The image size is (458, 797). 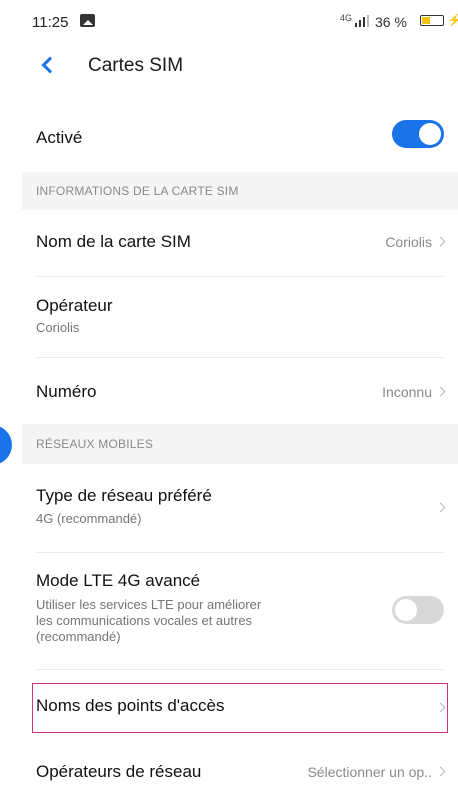 I want to click on lte-desc-line3: (recommandé), so click(x=78, y=636).